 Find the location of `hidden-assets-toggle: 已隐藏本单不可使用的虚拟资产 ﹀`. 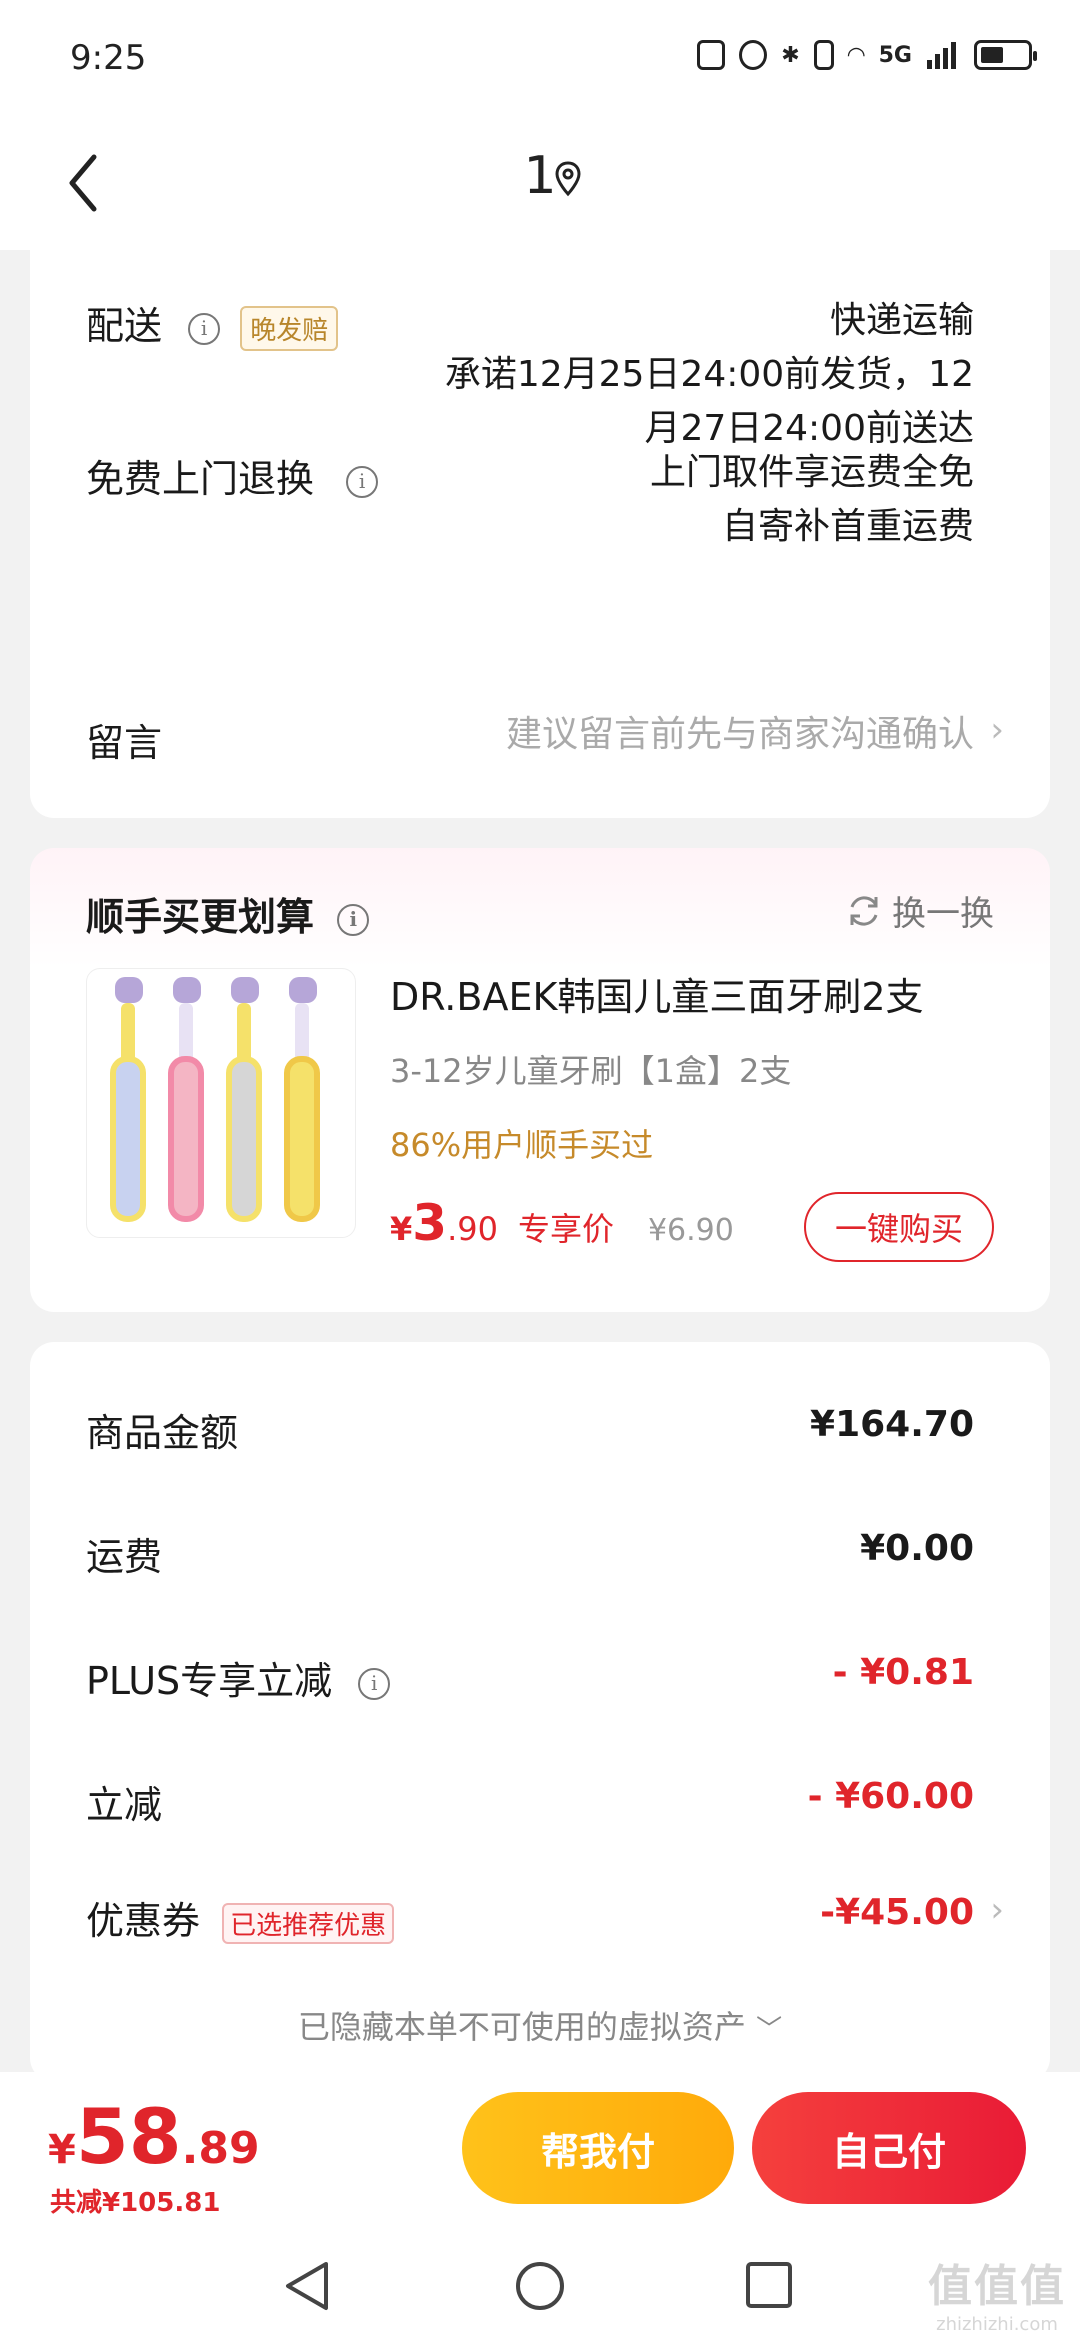

hidden-assets-toggle: 已隐藏本单不可使用的虚拟资产 ﹀ is located at coordinates (540, 2025).